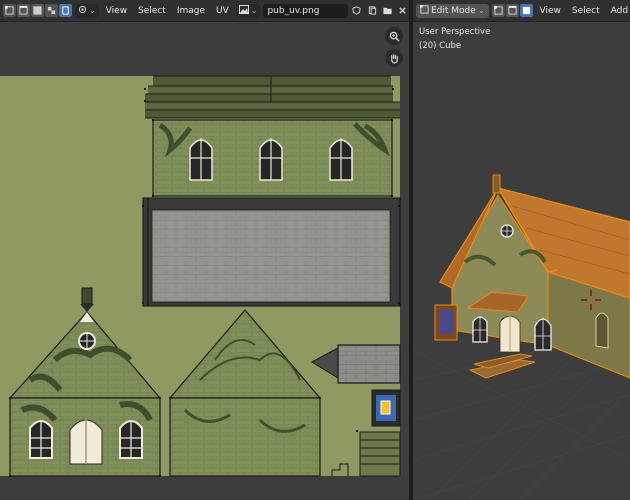 This screenshot has height=500, width=630. Describe the element at coordinates (82, 11) in the screenshot. I see `sticky-select-icon` at that location.